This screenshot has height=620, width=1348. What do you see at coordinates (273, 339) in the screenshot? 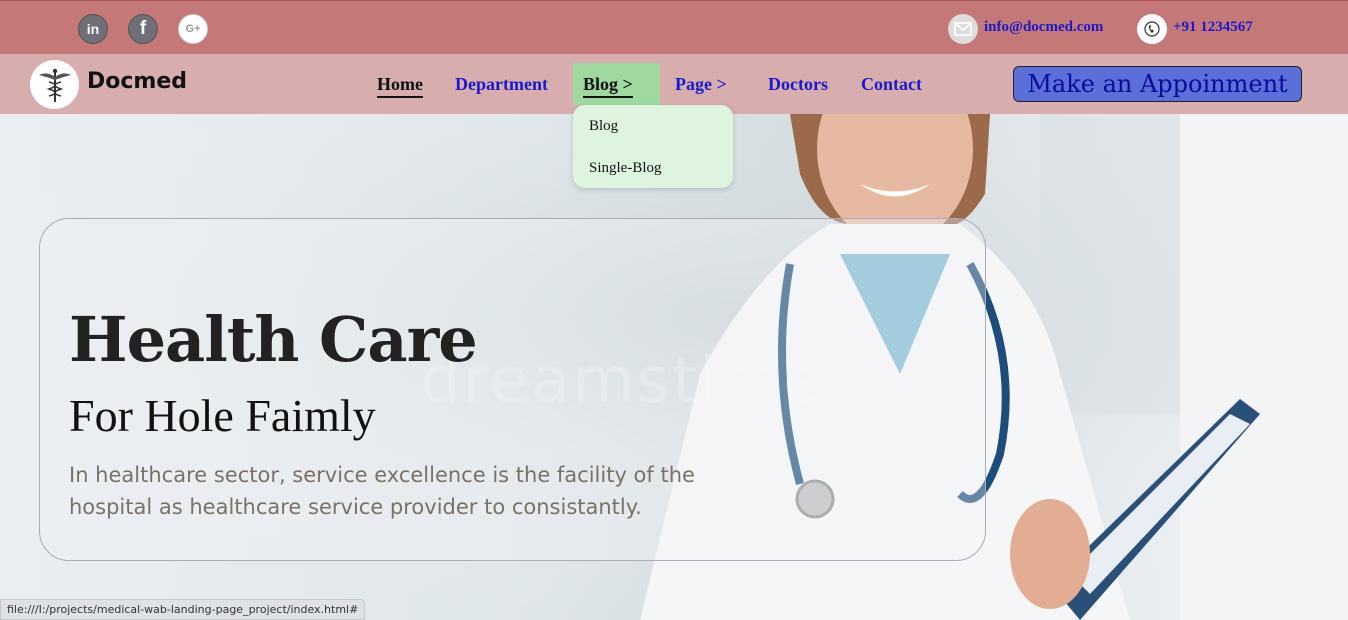
I see `hero-title: Health Care` at bounding box center [273, 339].